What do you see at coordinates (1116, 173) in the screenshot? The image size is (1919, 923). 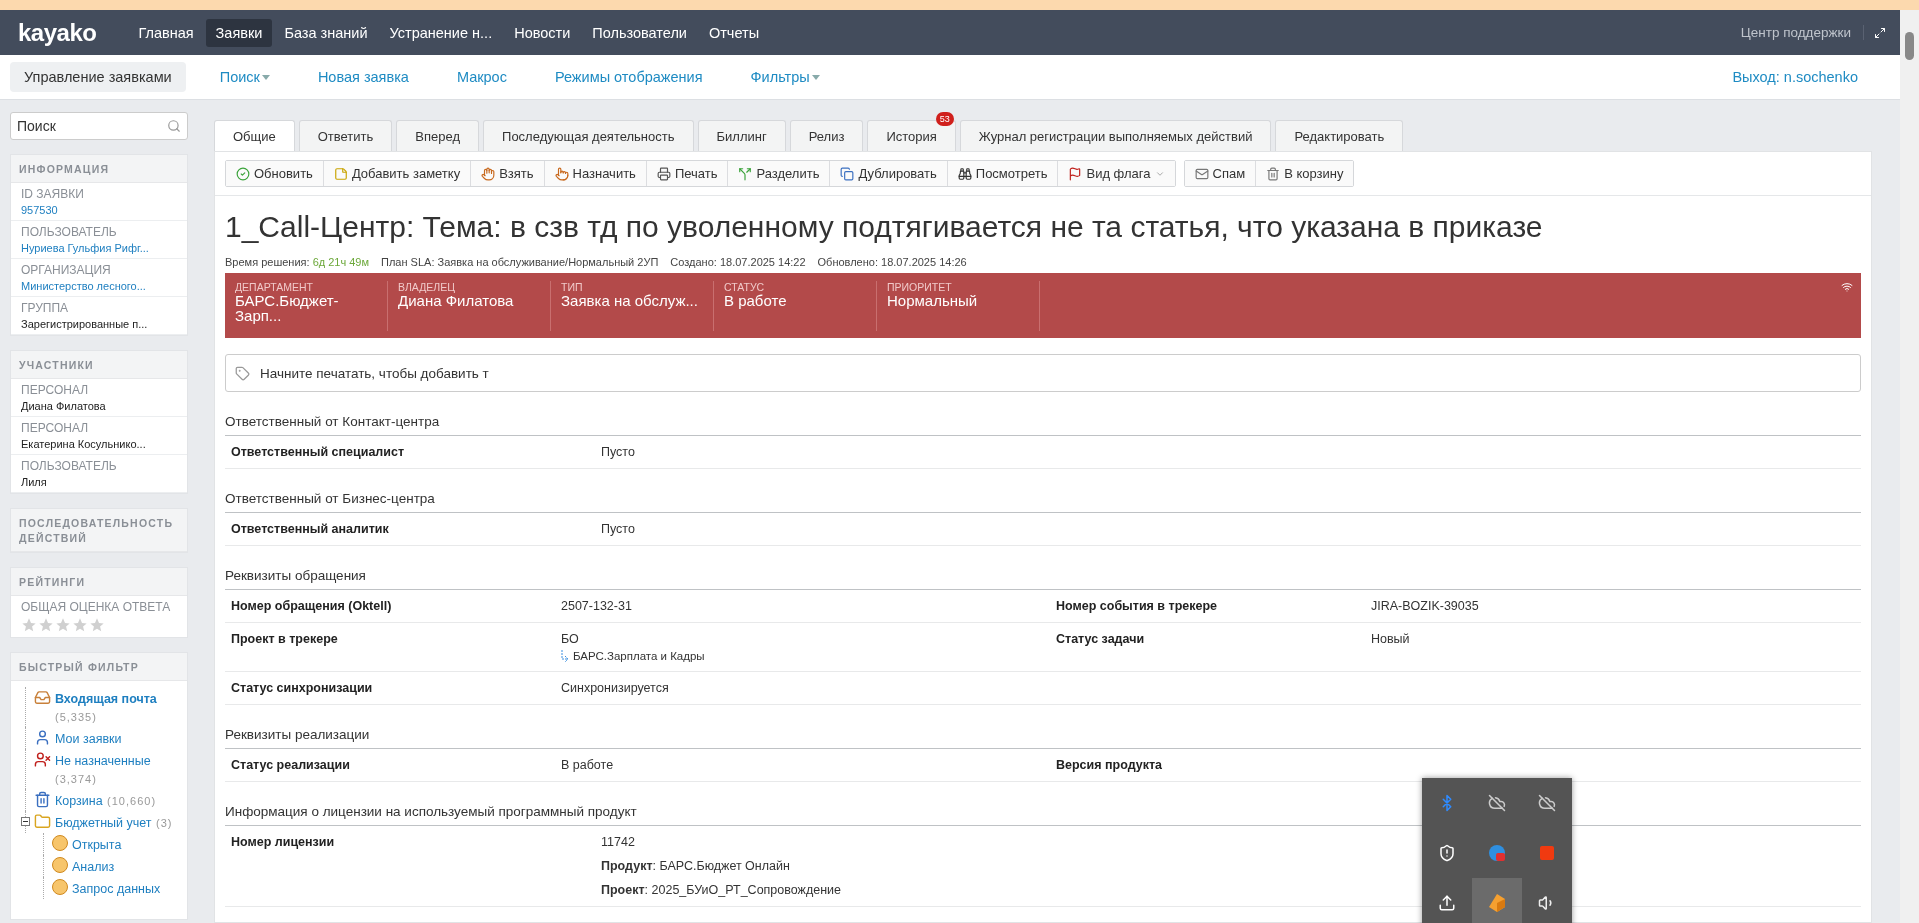 I see `toolbar-button: Вид флага` at bounding box center [1116, 173].